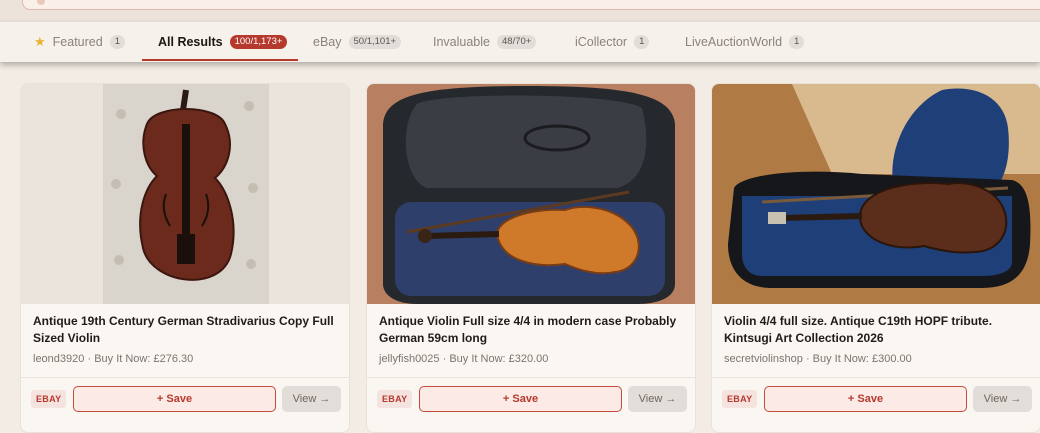  I want to click on active-tab-indicator, so click(220, 60).